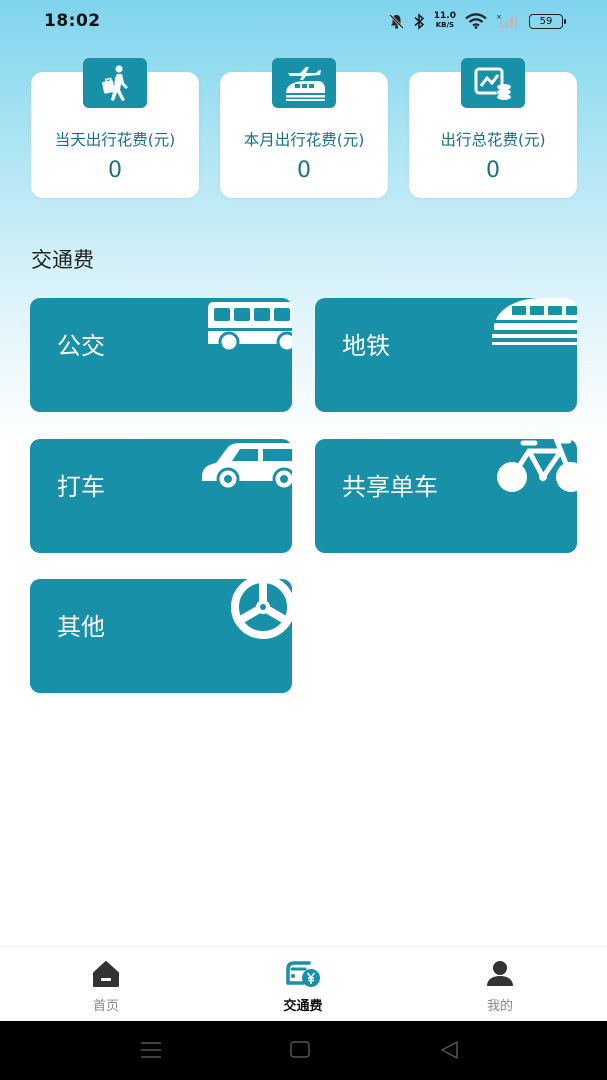 The height and width of the screenshot is (1080, 607). I want to click on network-speed-unit: KB/S, so click(445, 25).